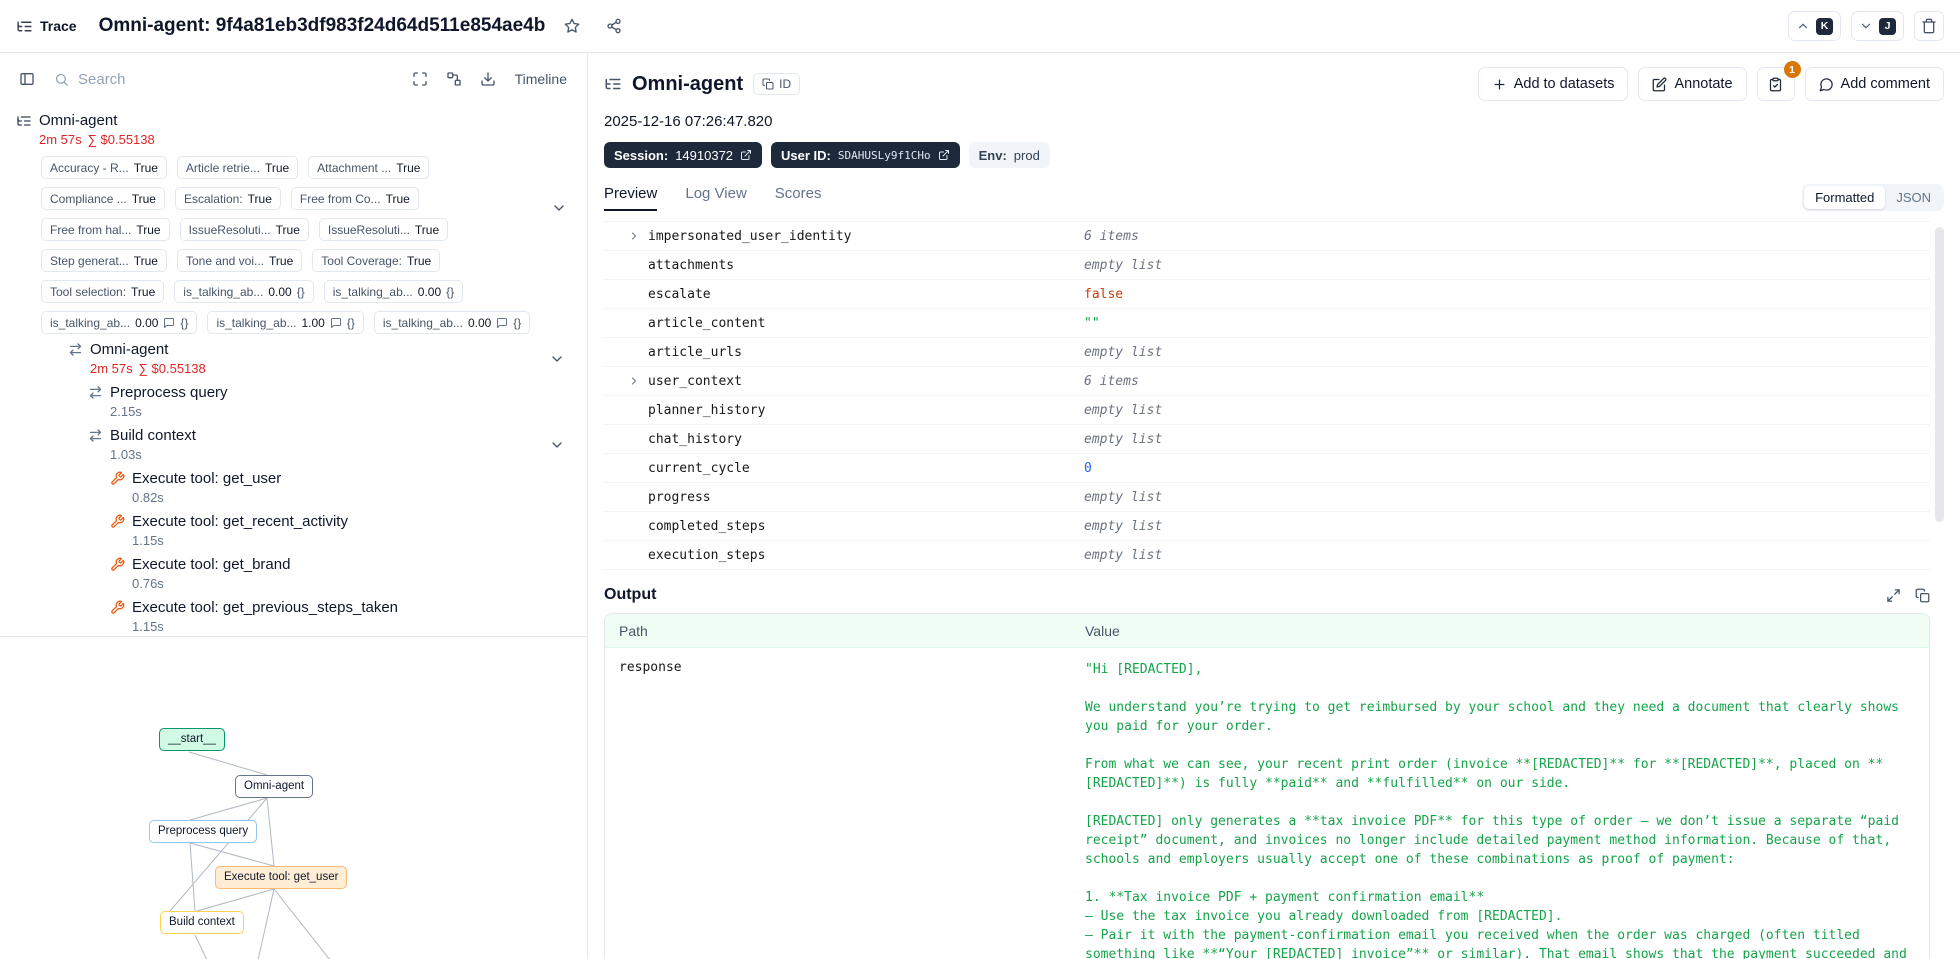  What do you see at coordinates (237, 167) in the screenshot?
I see `score-badge: Article retrie... True` at bounding box center [237, 167].